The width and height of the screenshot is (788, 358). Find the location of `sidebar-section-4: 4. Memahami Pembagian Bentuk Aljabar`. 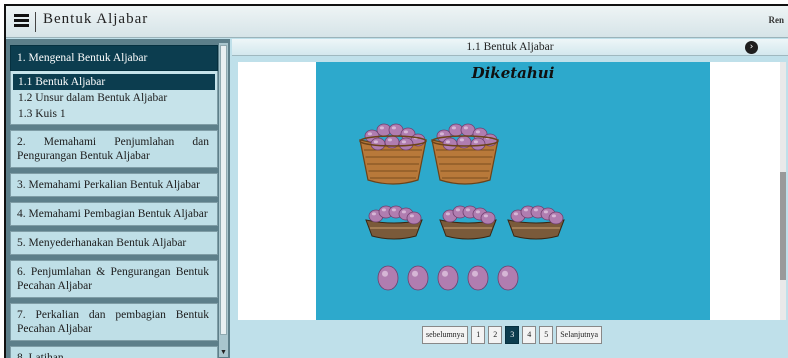

sidebar-section-4: 4. Memahami Pembagian Bentuk Aljabar is located at coordinates (114, 214).